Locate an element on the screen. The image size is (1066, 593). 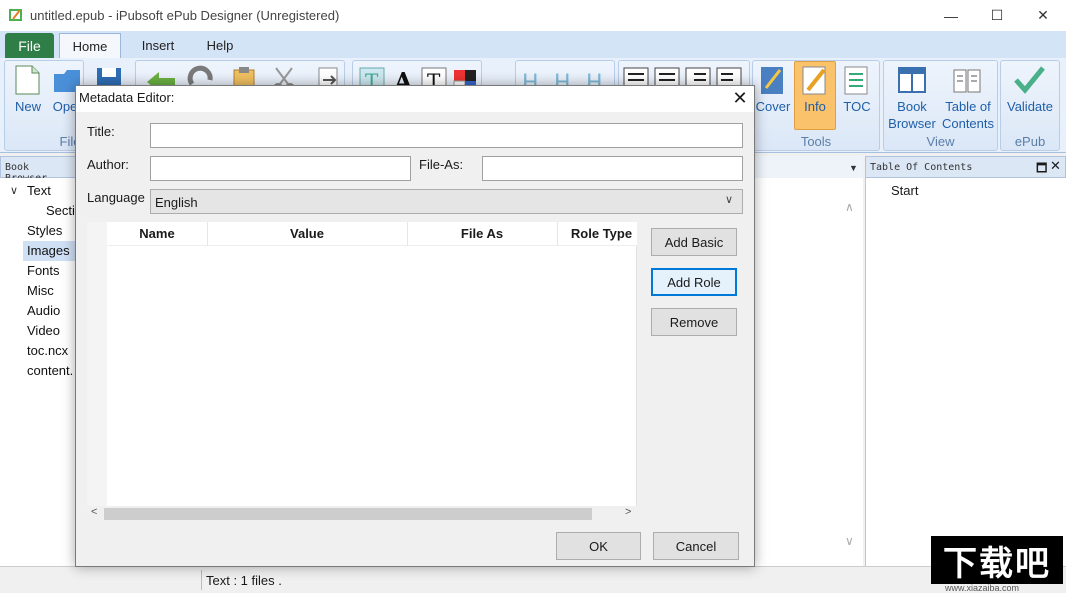
tree-item-section: Secti is located at coordinates (60, 210).